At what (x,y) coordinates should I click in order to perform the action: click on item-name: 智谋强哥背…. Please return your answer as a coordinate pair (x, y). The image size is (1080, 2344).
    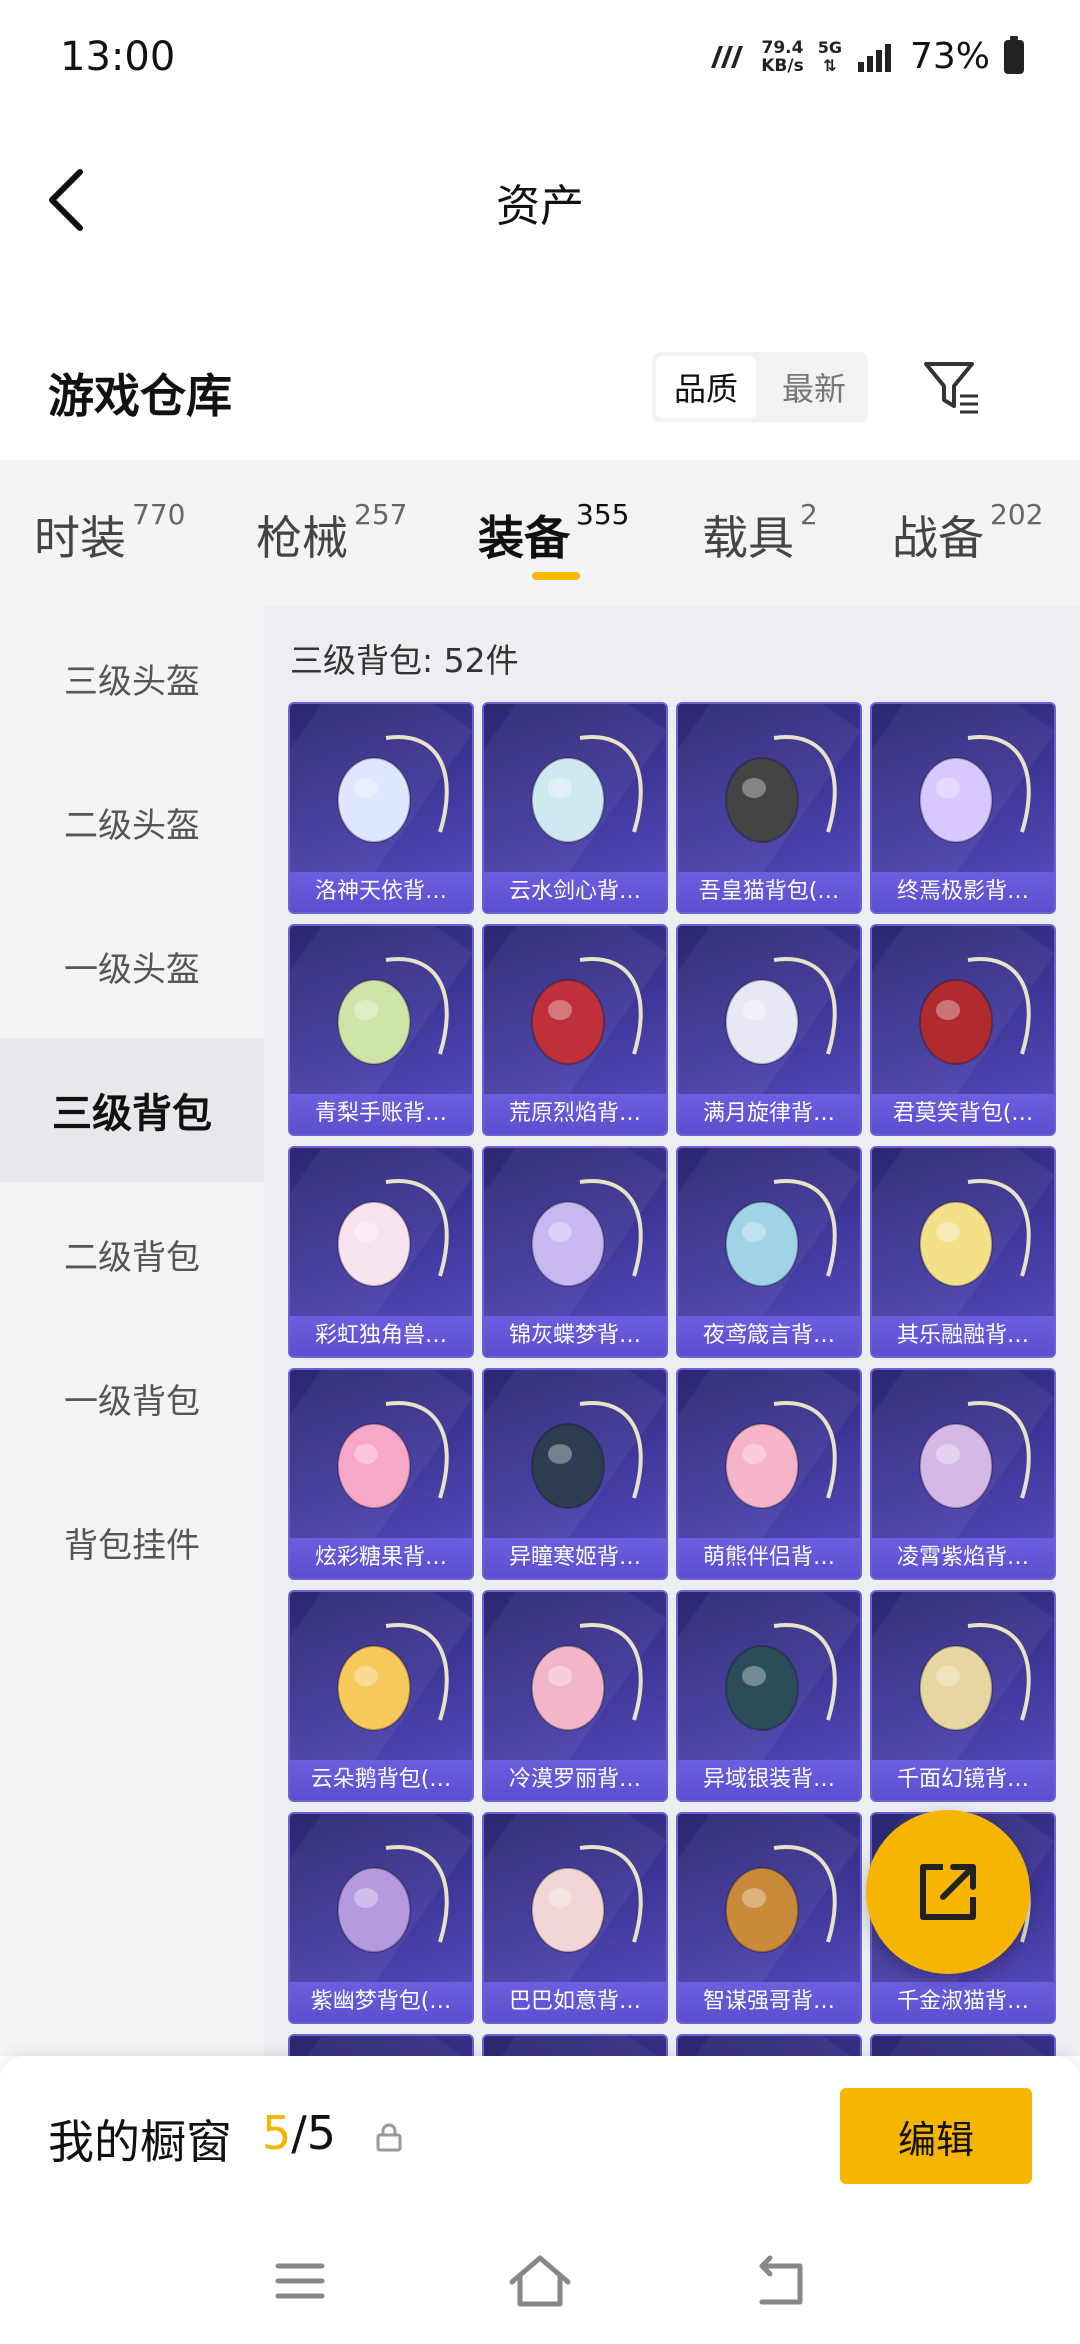
    Looking at the image, I should click on (769, 2002).